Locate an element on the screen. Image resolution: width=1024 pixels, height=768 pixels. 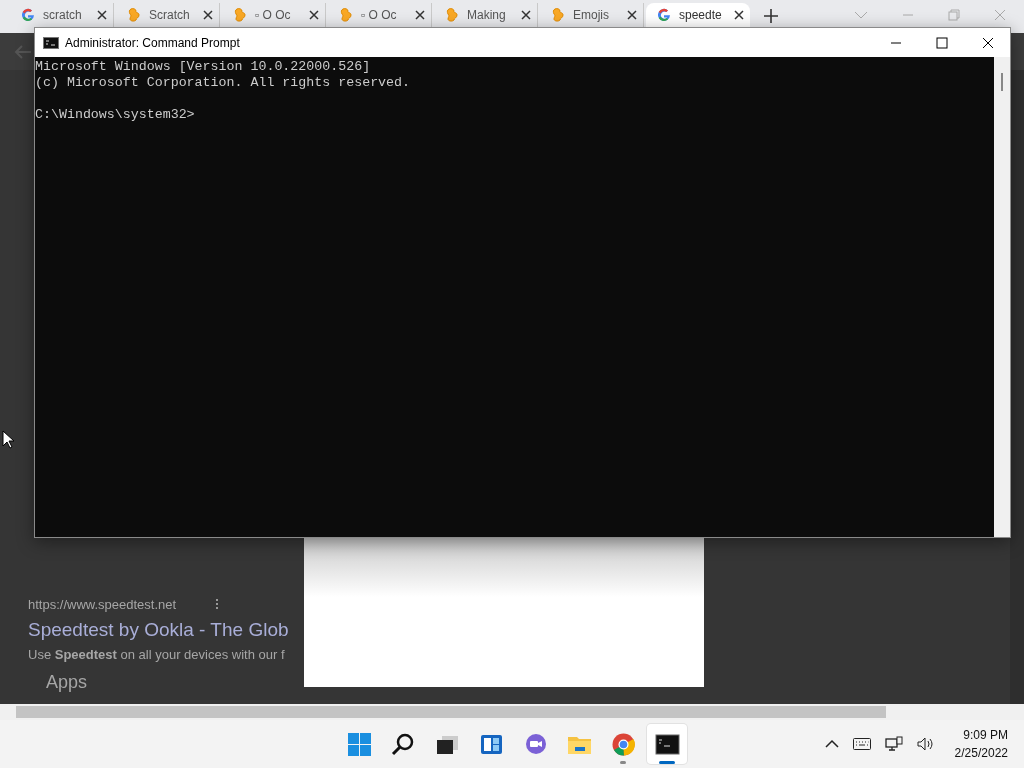
clock-date: 2/25/2022 is located at coordinates (981, 753).